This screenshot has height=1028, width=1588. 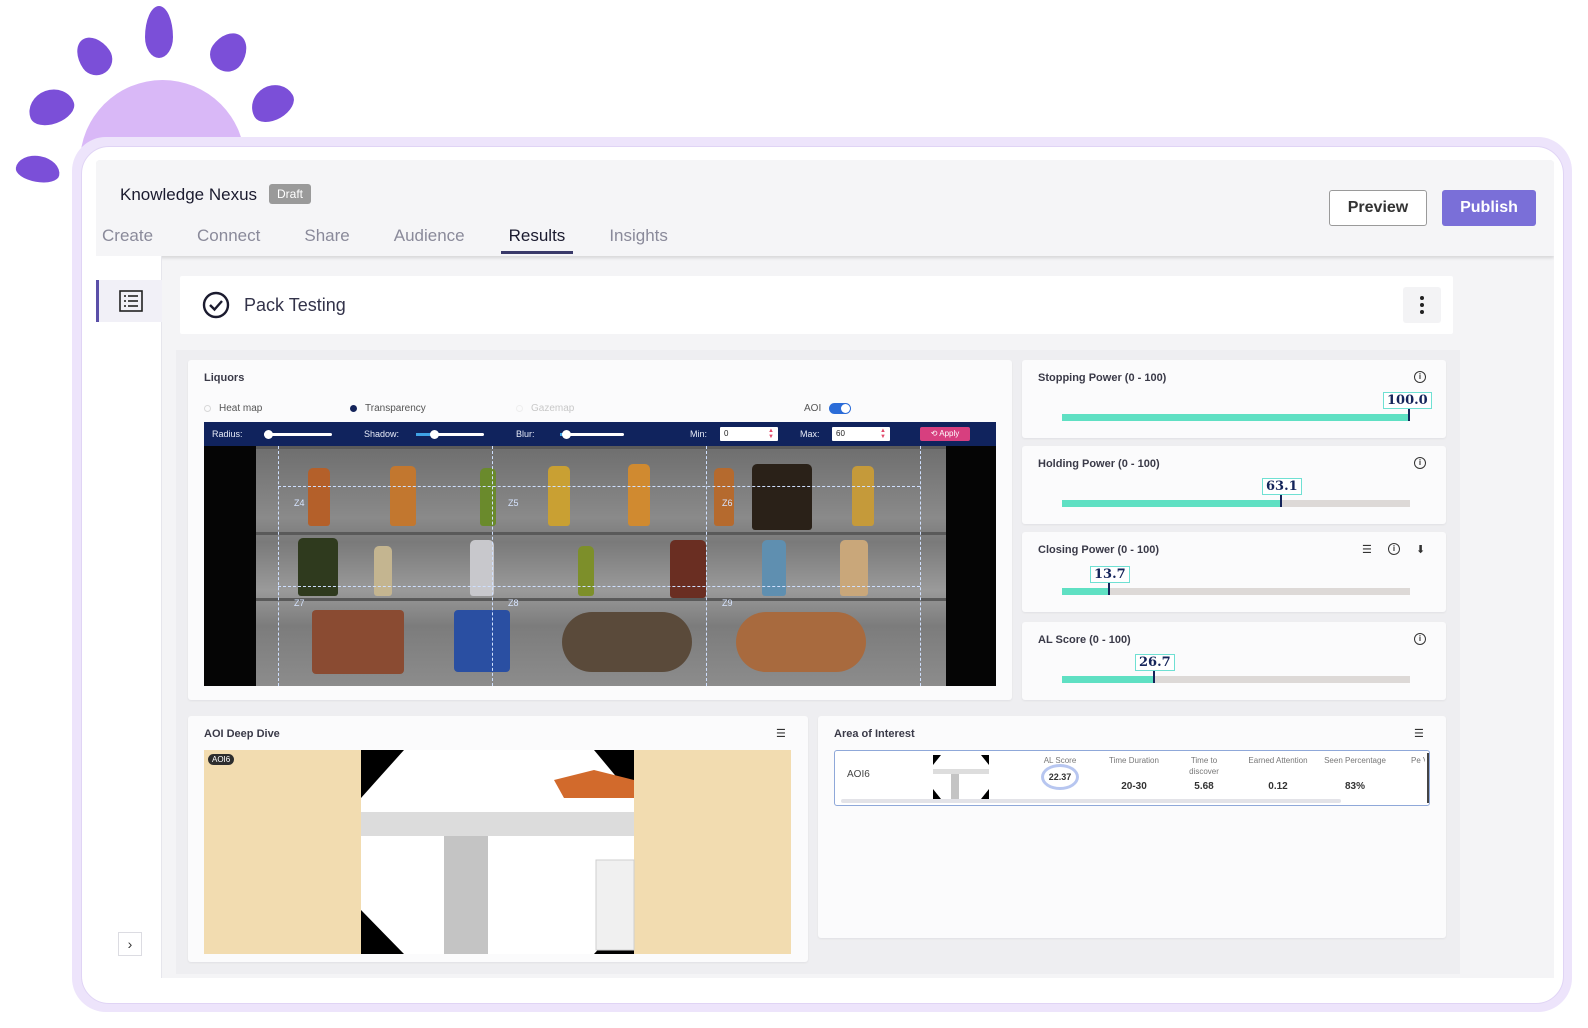 I want to click on vertical-scrollbar, so click(x=1428, y=778).